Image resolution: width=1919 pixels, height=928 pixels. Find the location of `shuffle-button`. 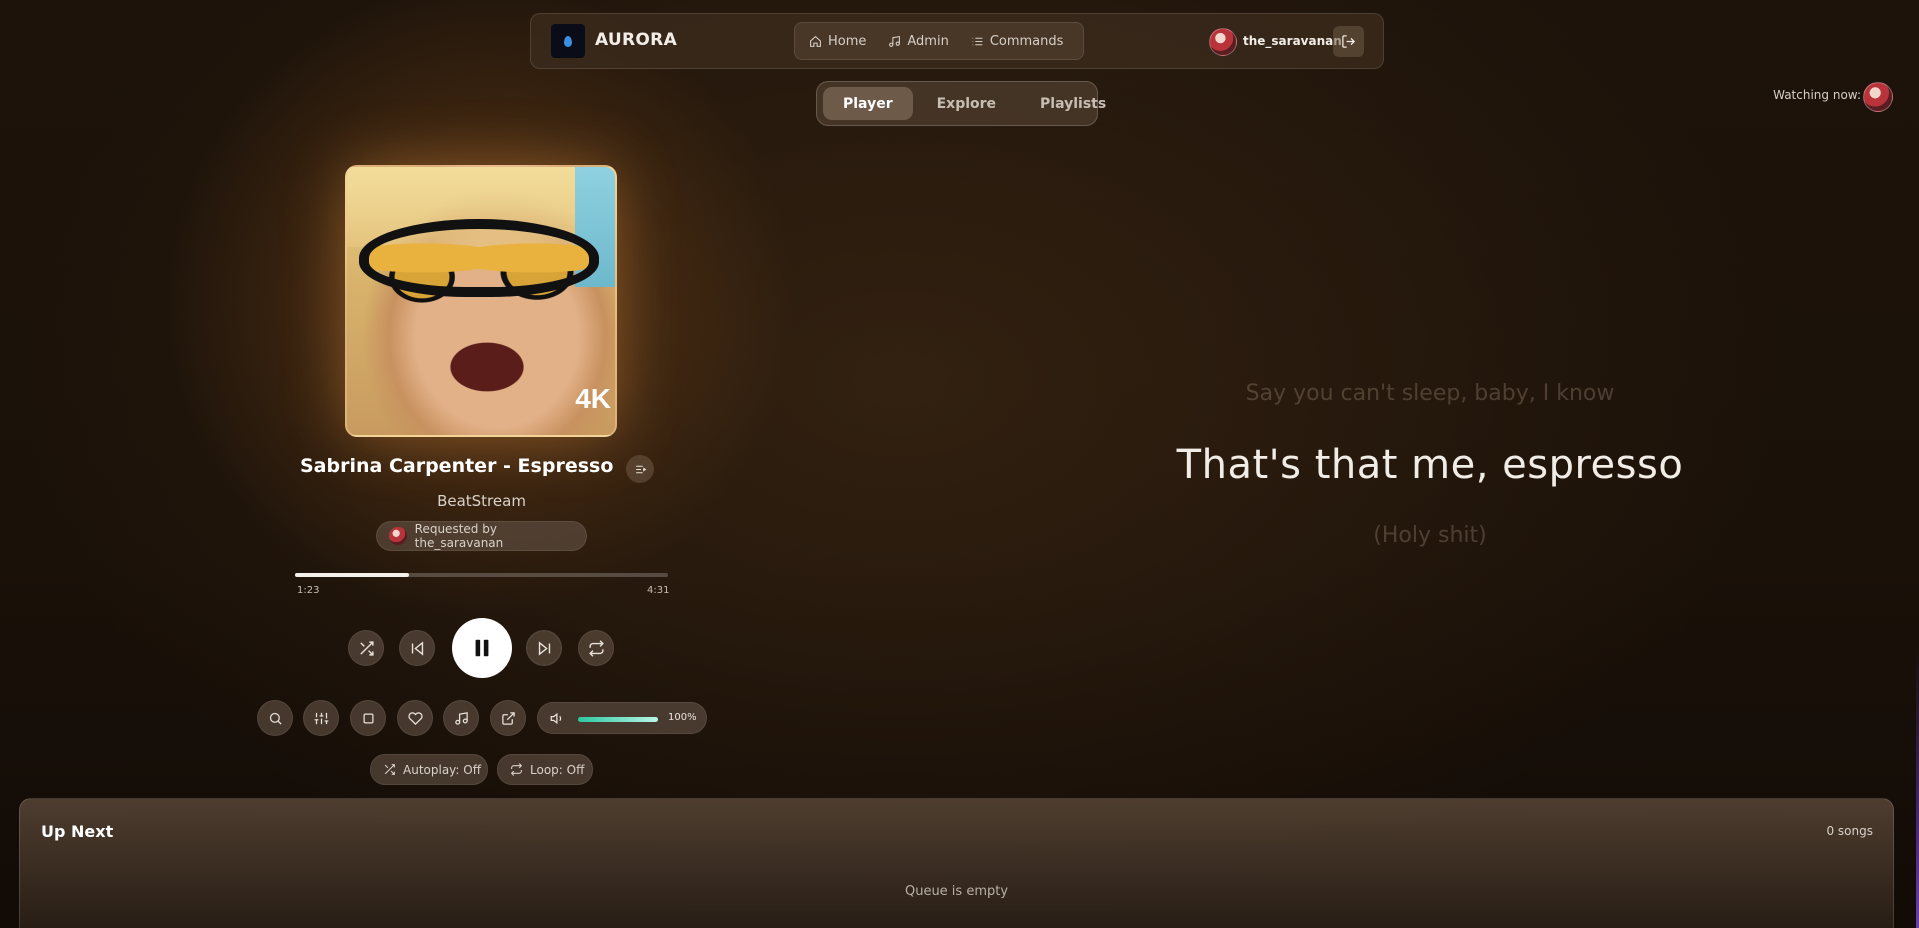

shuffle-button is located at coordinates (366, 648).